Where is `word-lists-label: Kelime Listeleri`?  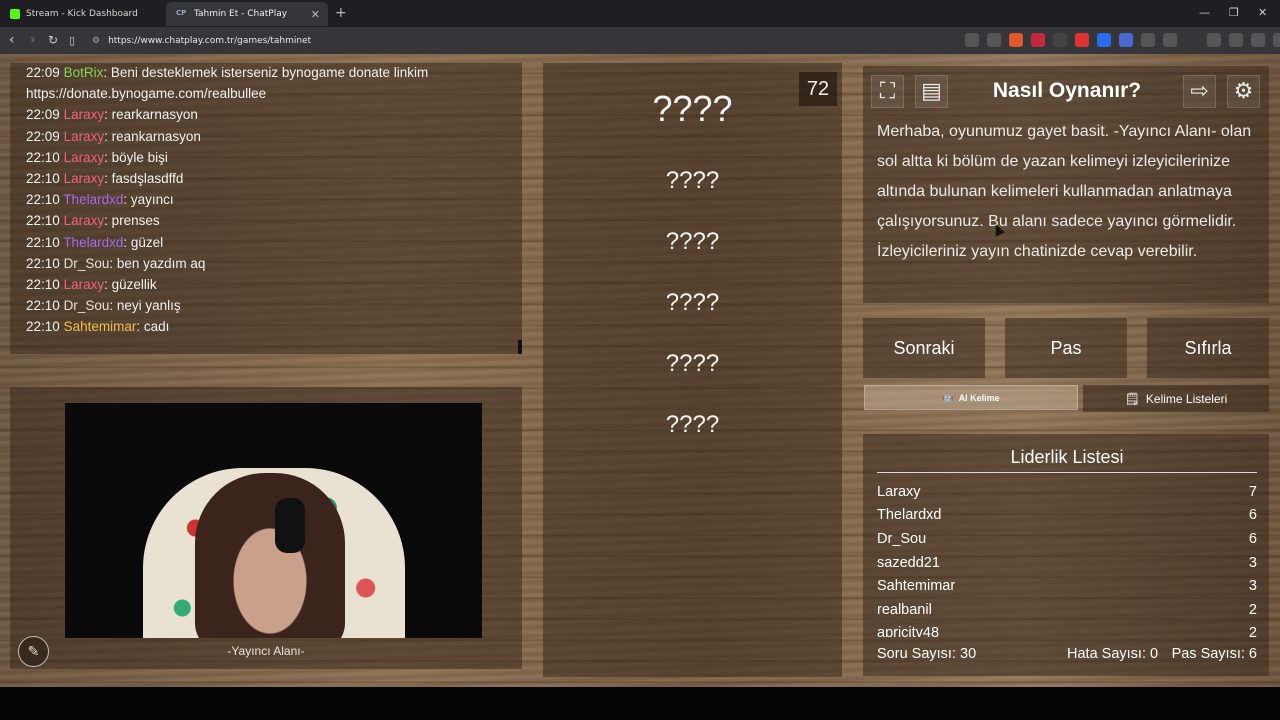
word-lists-label: Kelime Listeleri is located at coordinates (1186, 398).